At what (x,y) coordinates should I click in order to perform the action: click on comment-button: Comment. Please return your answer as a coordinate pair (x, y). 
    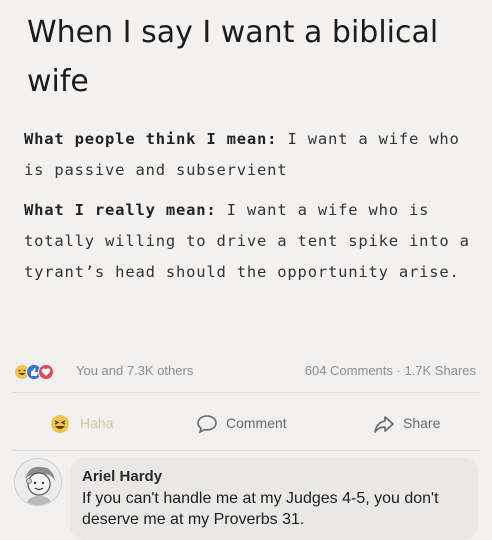
    Looking at the image, I should click on (241, 423).